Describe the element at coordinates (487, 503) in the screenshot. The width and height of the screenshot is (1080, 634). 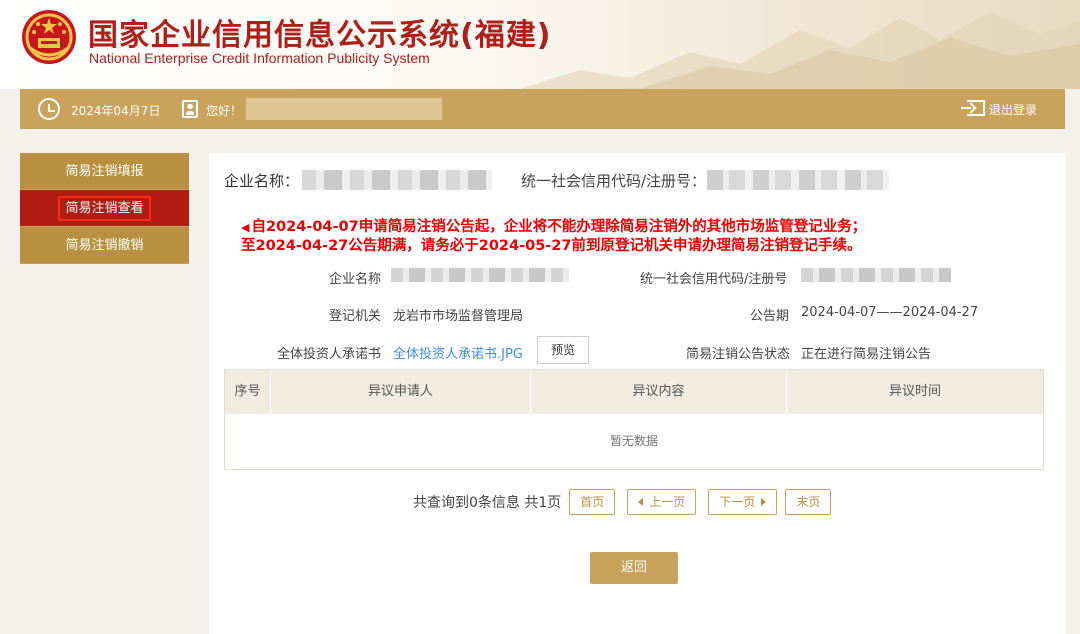
I see `pagination-summary: 共查询到0条信息 共1页` at that location.